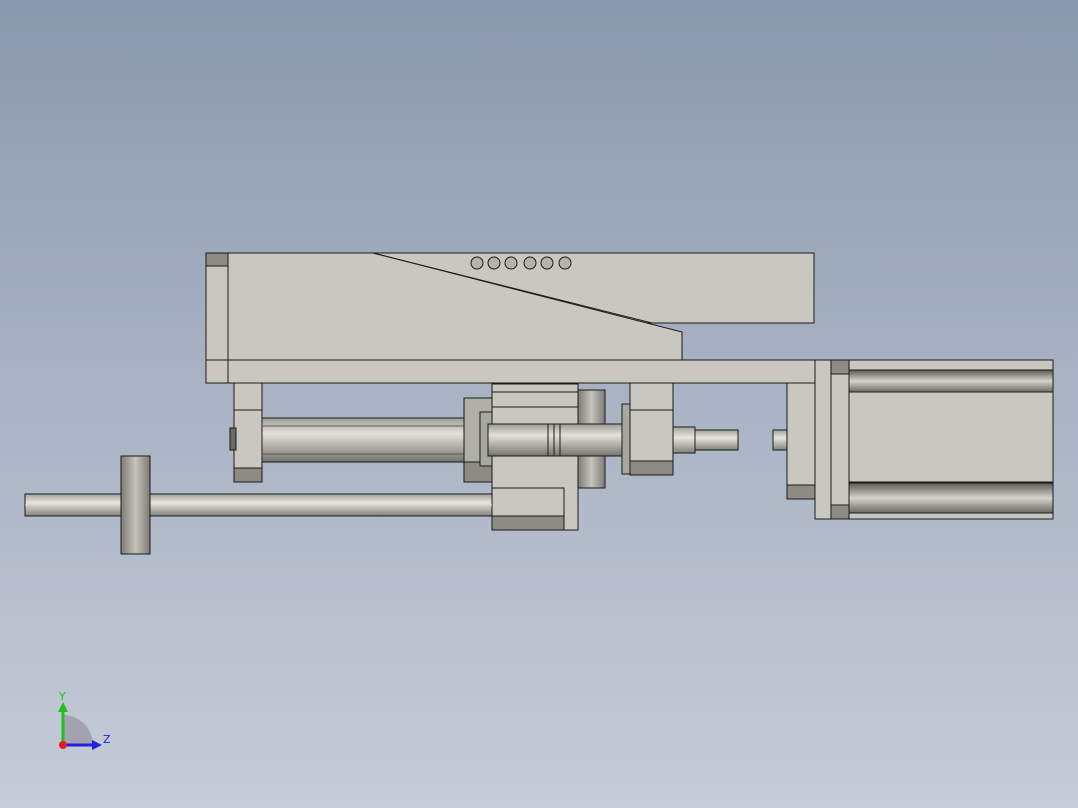 The height and width of the screenshot is (808, 1078). Describe the element at coordinates (62, 696) in the screenshot. I see `y-axis-label: Y` at that location.